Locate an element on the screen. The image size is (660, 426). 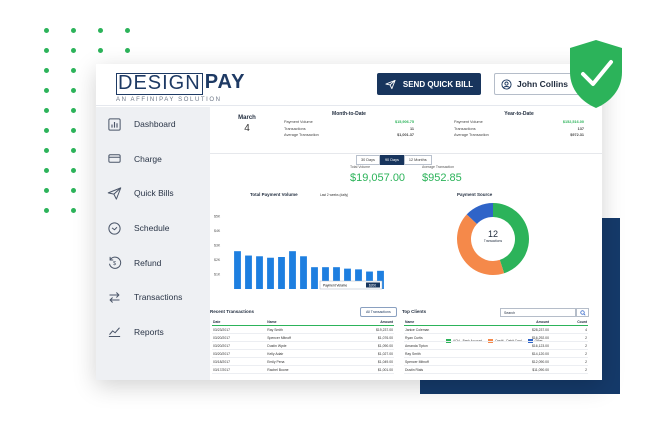
table-row: 03/20/2017 Spencer Mitnoff $1,076.00 is located at coordinates (303, 338).